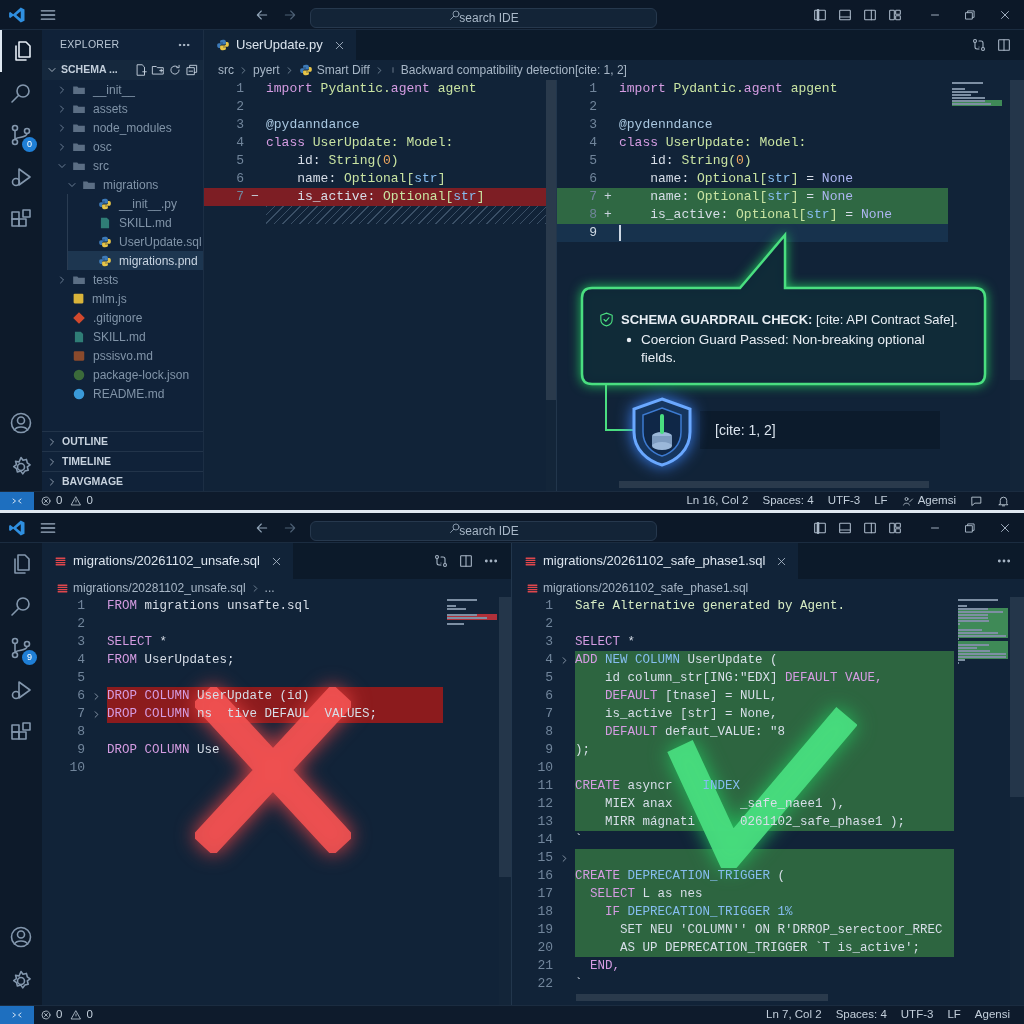  What do you see at coordinates (544, 984) in the screenshot?
I see `line-number: 22` at bounding box center [544, 984].